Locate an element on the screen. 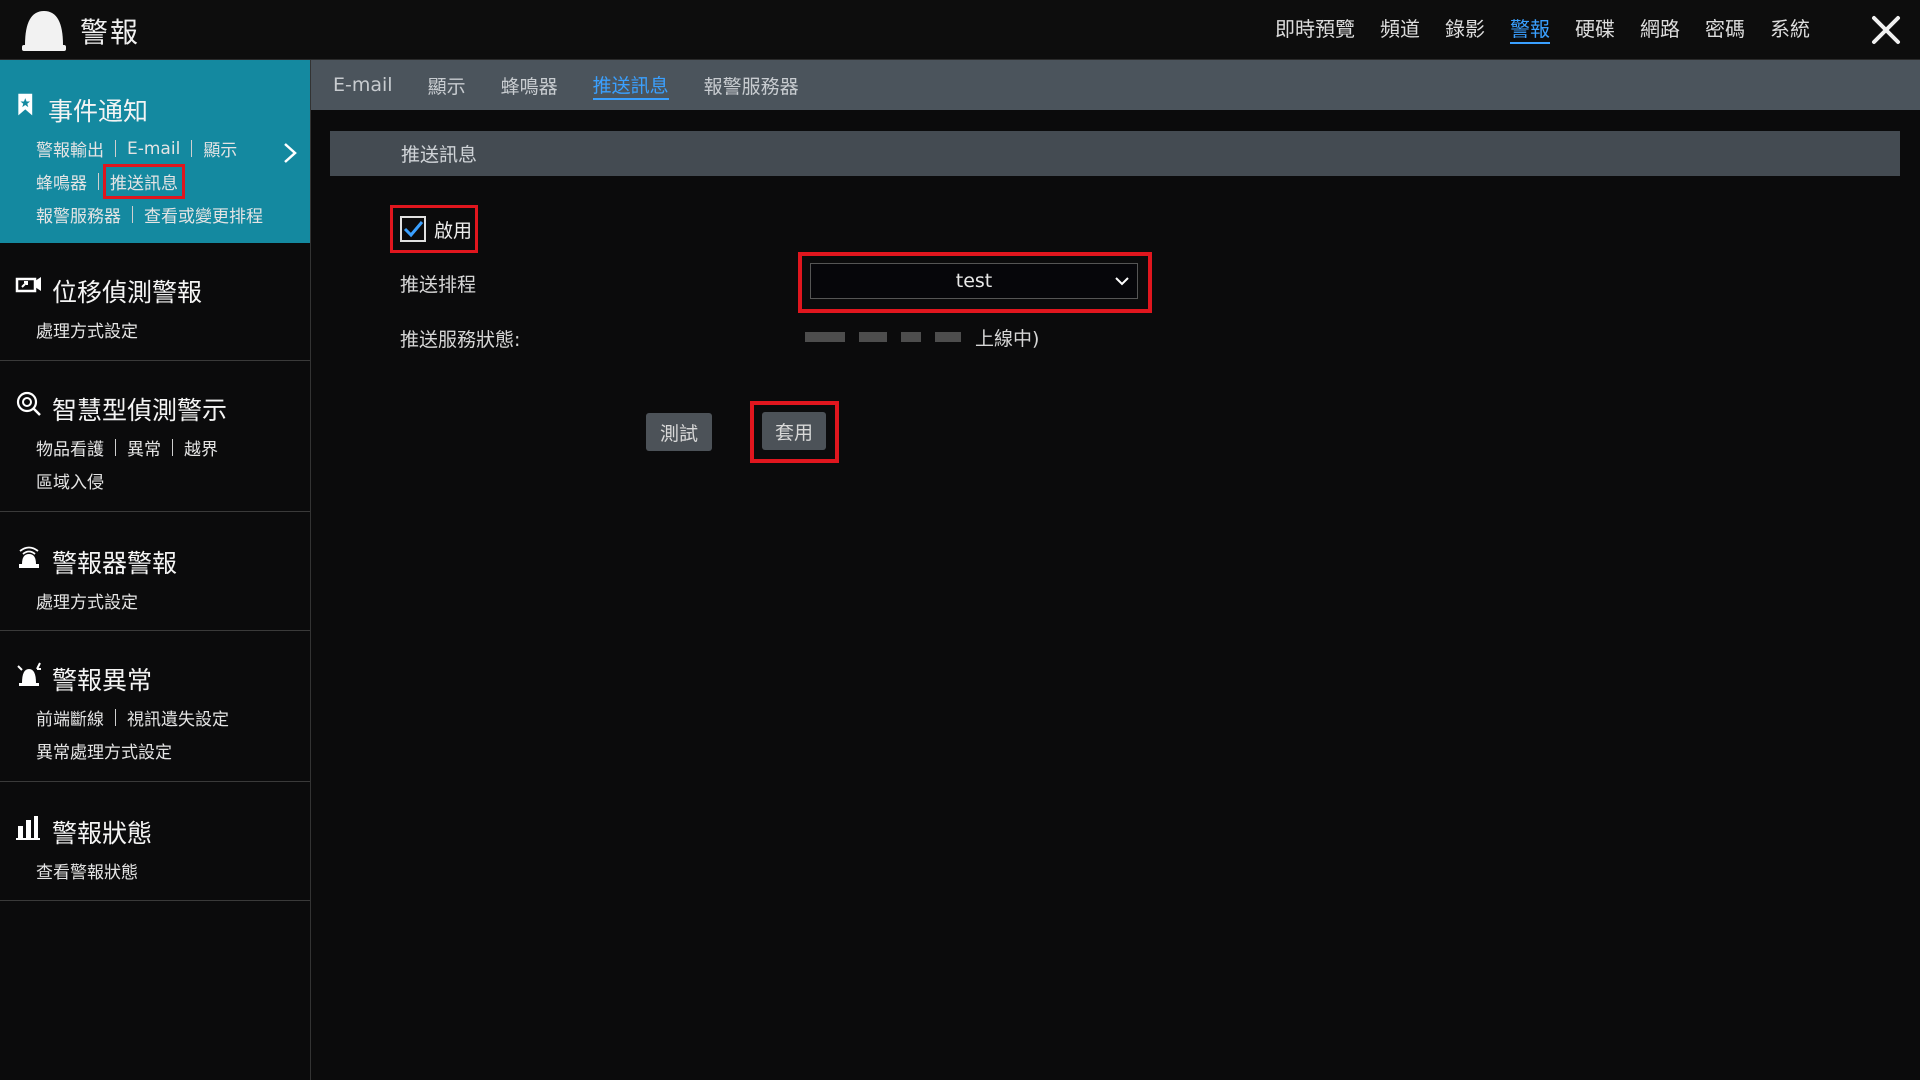  nav-live-preview: 即時預覽 is located at coordinates (1315, 30).